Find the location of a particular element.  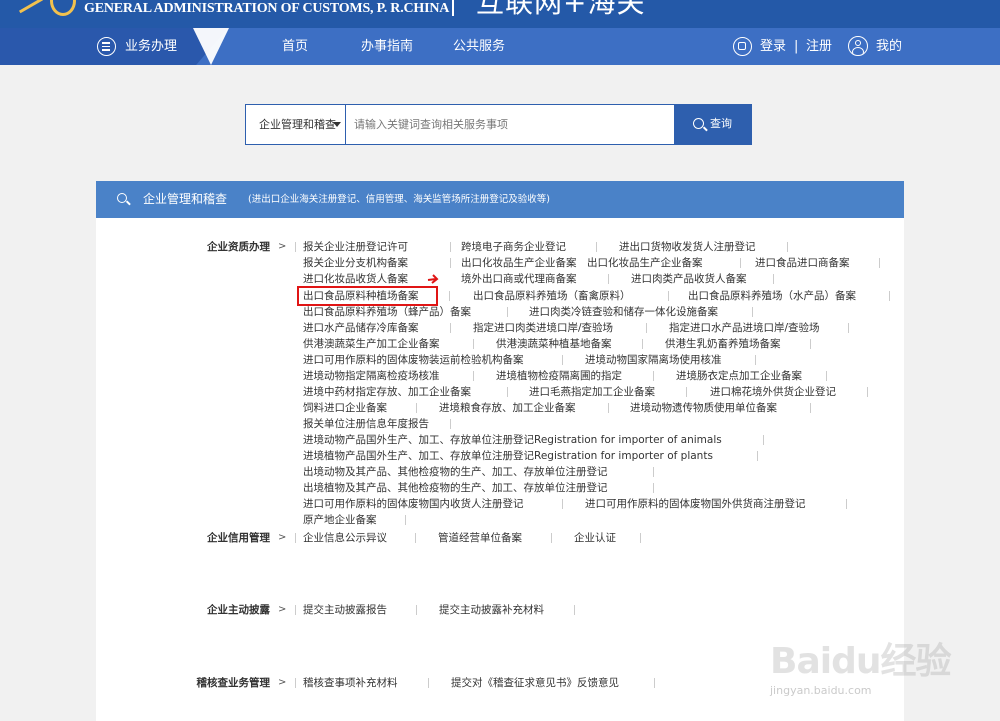

nav-label-business: 业务办理 is located at coordinates (151, 46).